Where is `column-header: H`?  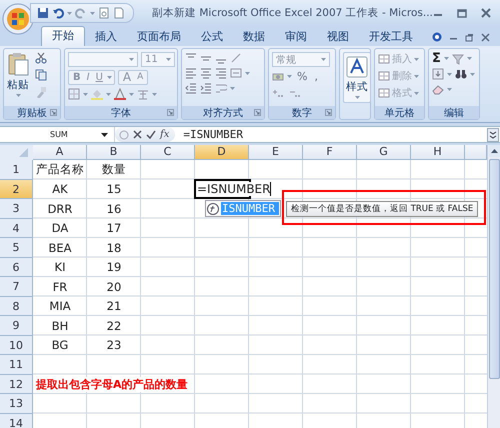 column-header: H is located at coordinates (438, 152).